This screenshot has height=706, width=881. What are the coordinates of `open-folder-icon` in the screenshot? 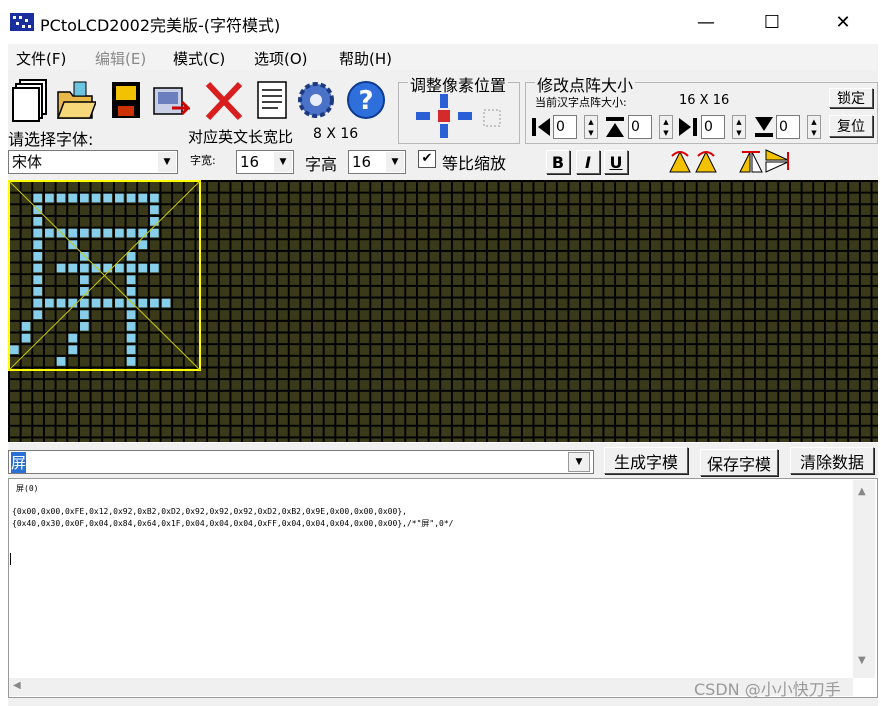 It's located at (76, 100).